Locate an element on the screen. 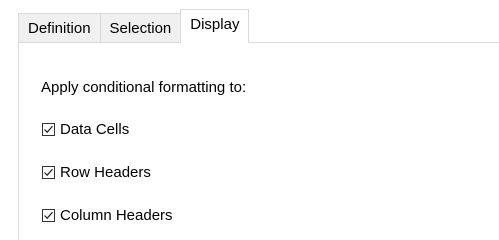 The width and height of the screenshot is (499, 240). column-headers-option: Column Headers is located at coordinates (107, 215).